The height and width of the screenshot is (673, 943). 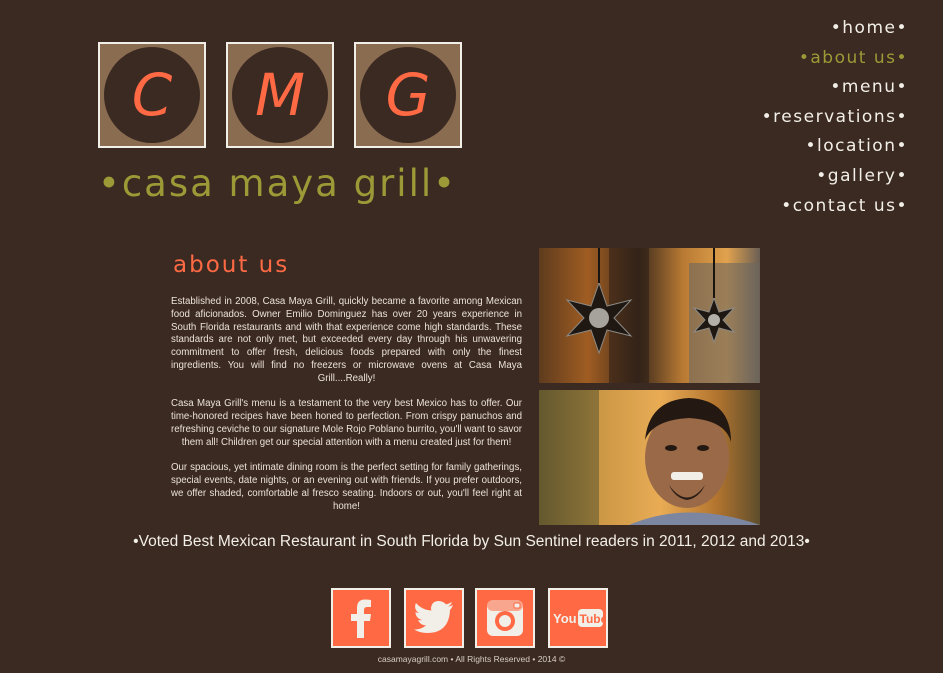 What do you see at coordinates (778, 88) in the screenshot?
I see `nav-menu: •menu•` at bounding box center [778, 88].